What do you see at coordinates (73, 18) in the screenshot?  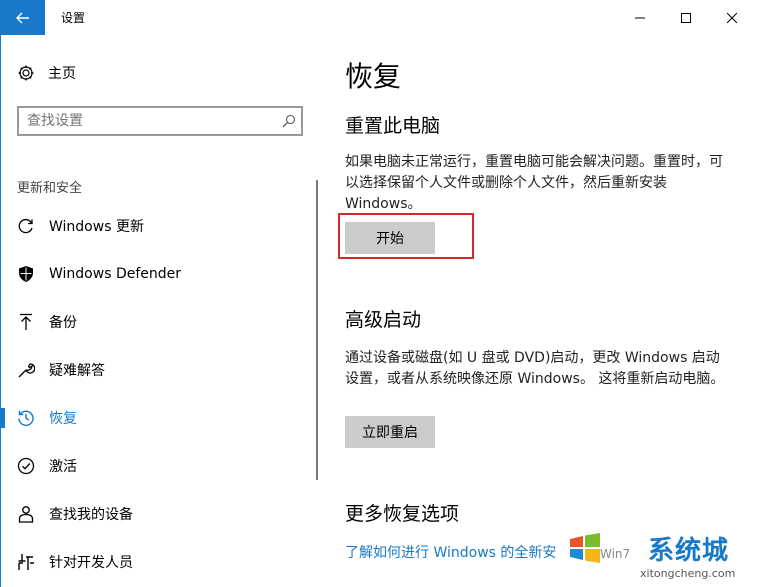 I see `window-title: 设置` at bounding box center [73, 18].